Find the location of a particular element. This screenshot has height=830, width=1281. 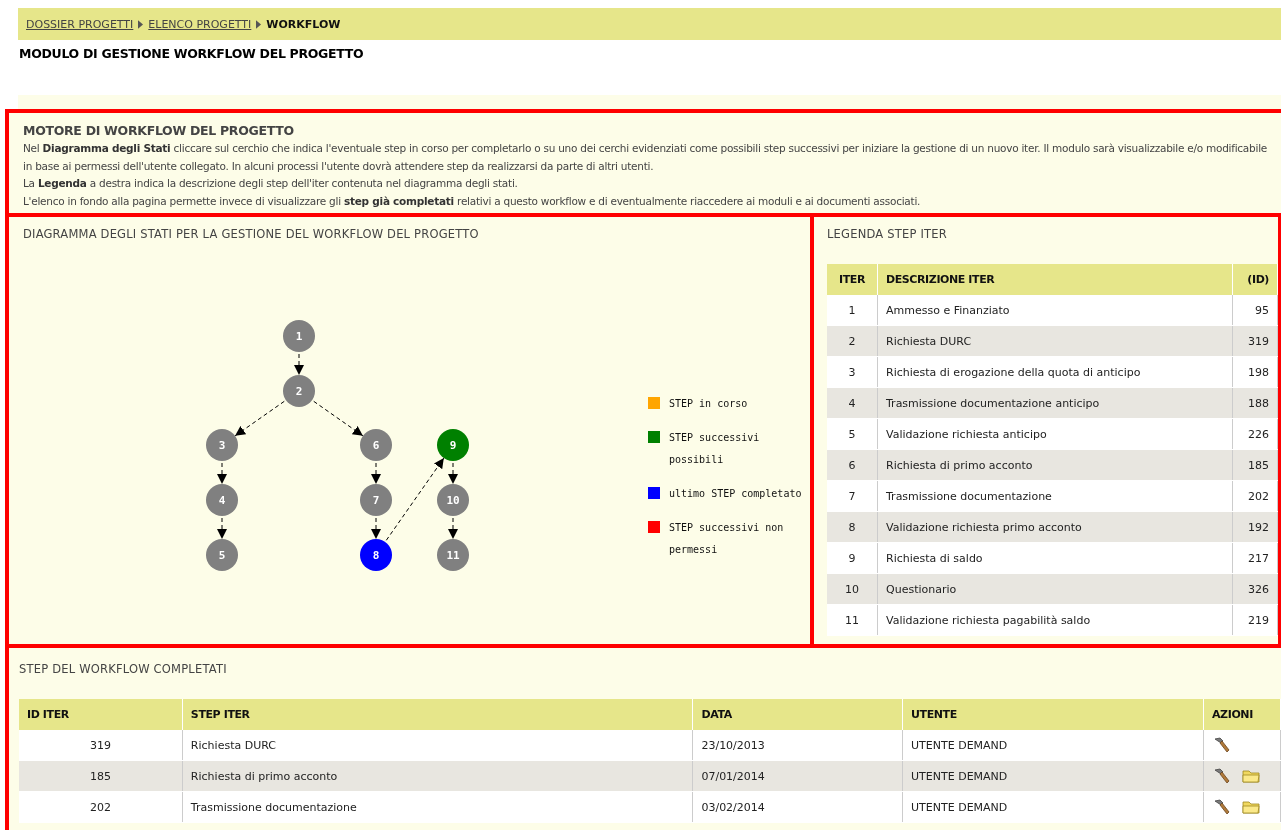

step-node: 6 is located at coordinates (376, 445).